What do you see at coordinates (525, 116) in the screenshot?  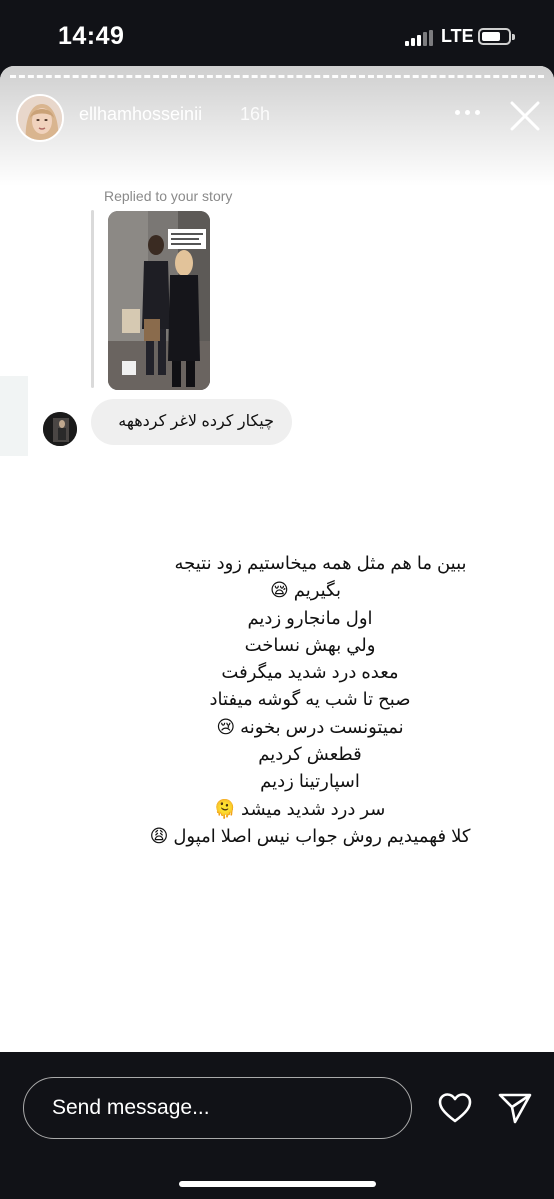 I see `close-icon` at bounding box center [525, 116].